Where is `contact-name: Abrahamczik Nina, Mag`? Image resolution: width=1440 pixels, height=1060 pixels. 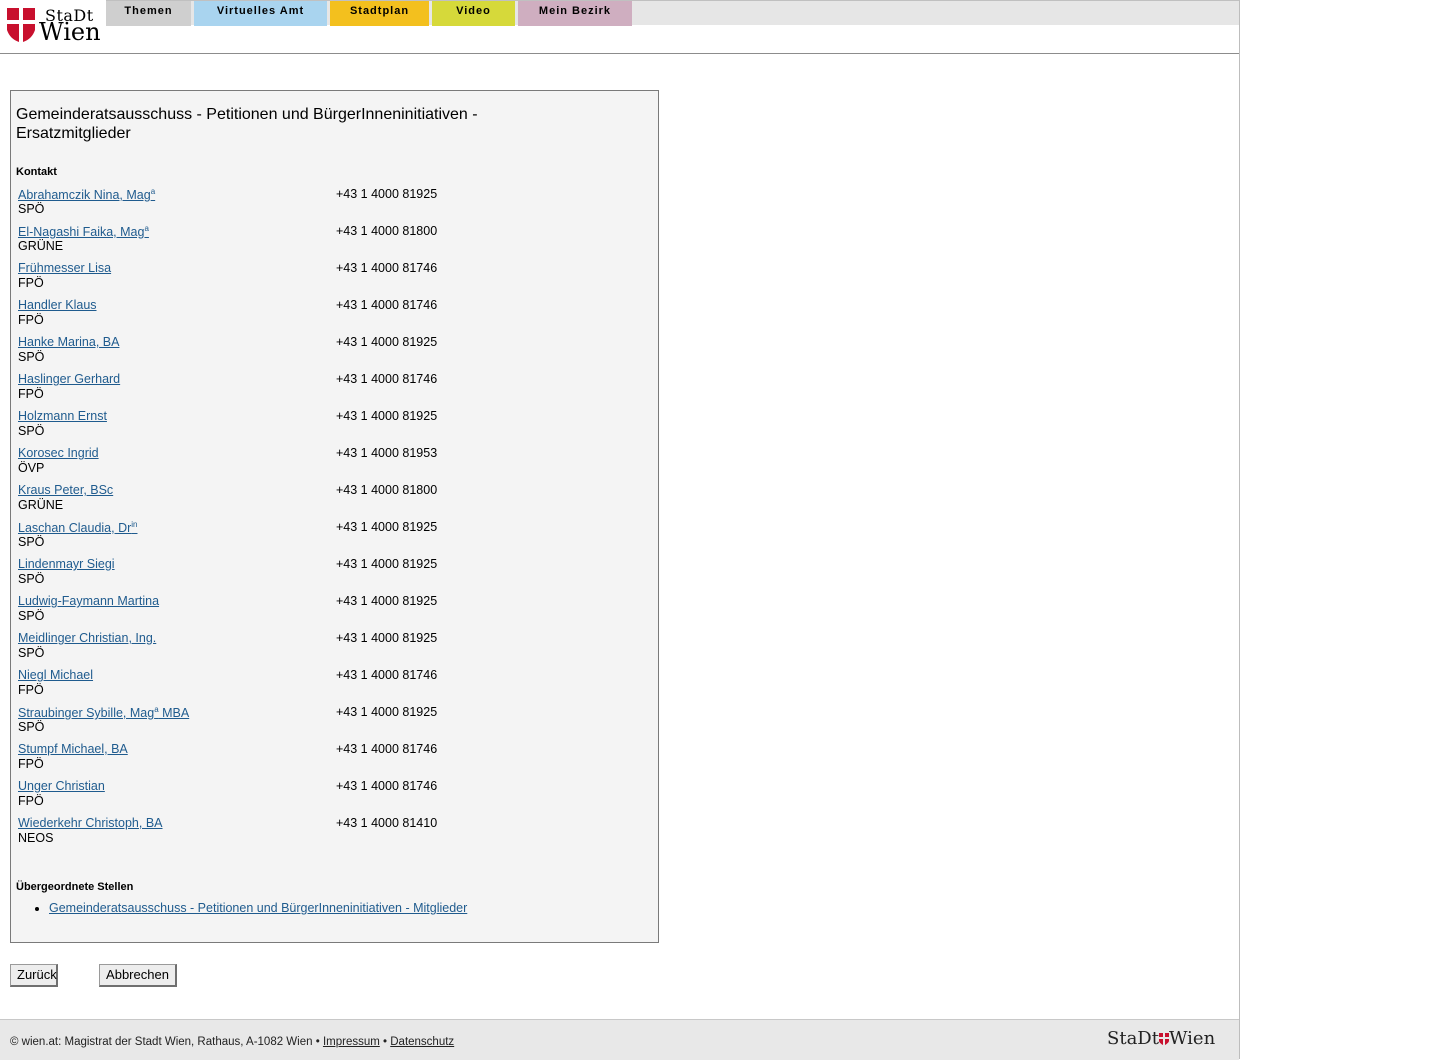 contact-name: Abrahamczik Nina, Mag is located at coordinates (84, 195).